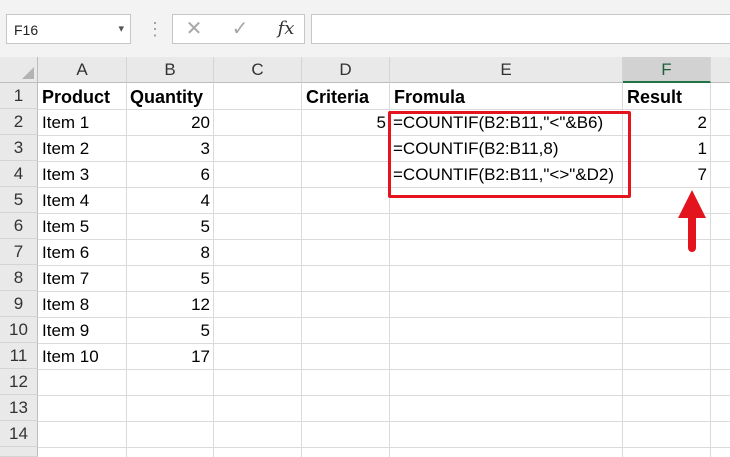  What do you see at coordinates (667, 175) in the screenshot?
I see `cell-f4: 7` at bounding box center [667, 175].